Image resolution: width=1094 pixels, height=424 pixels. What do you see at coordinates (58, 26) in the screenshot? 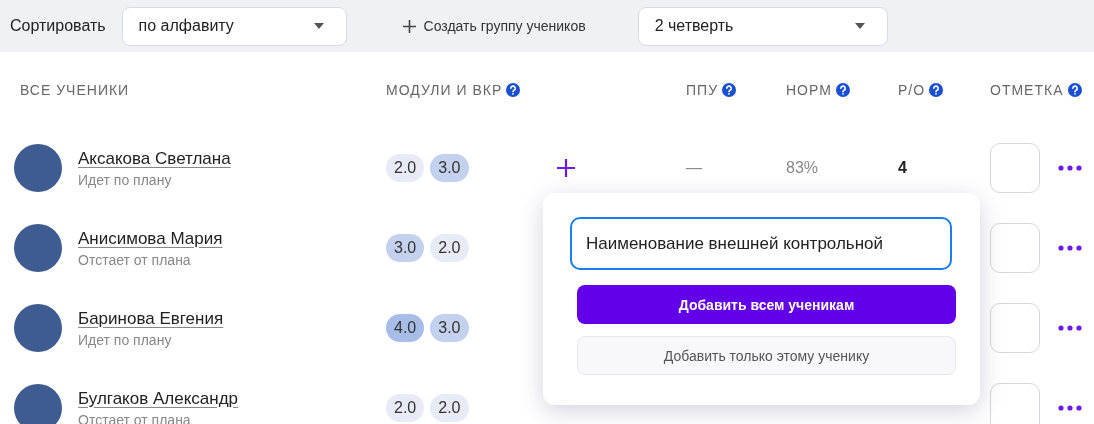
I see `sort-label: Сортировать` at bounding box center [58, 26].